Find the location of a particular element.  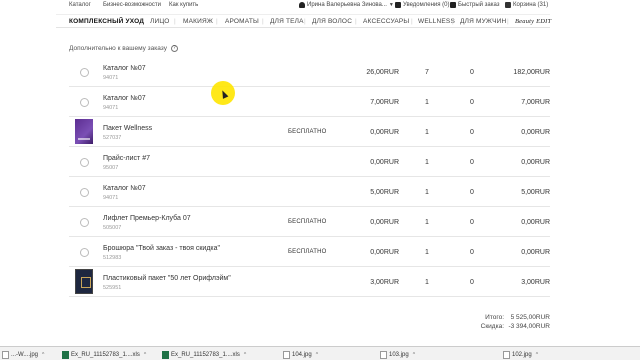

download-item: 102.jpg ^ is located at coordinates (520, 354).